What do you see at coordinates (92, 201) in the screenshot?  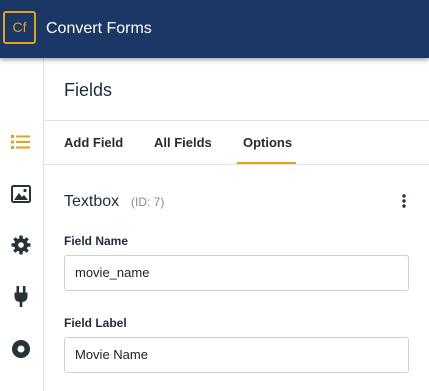 I see `field-type-title: Textbox` at bounding box center [92, 201].